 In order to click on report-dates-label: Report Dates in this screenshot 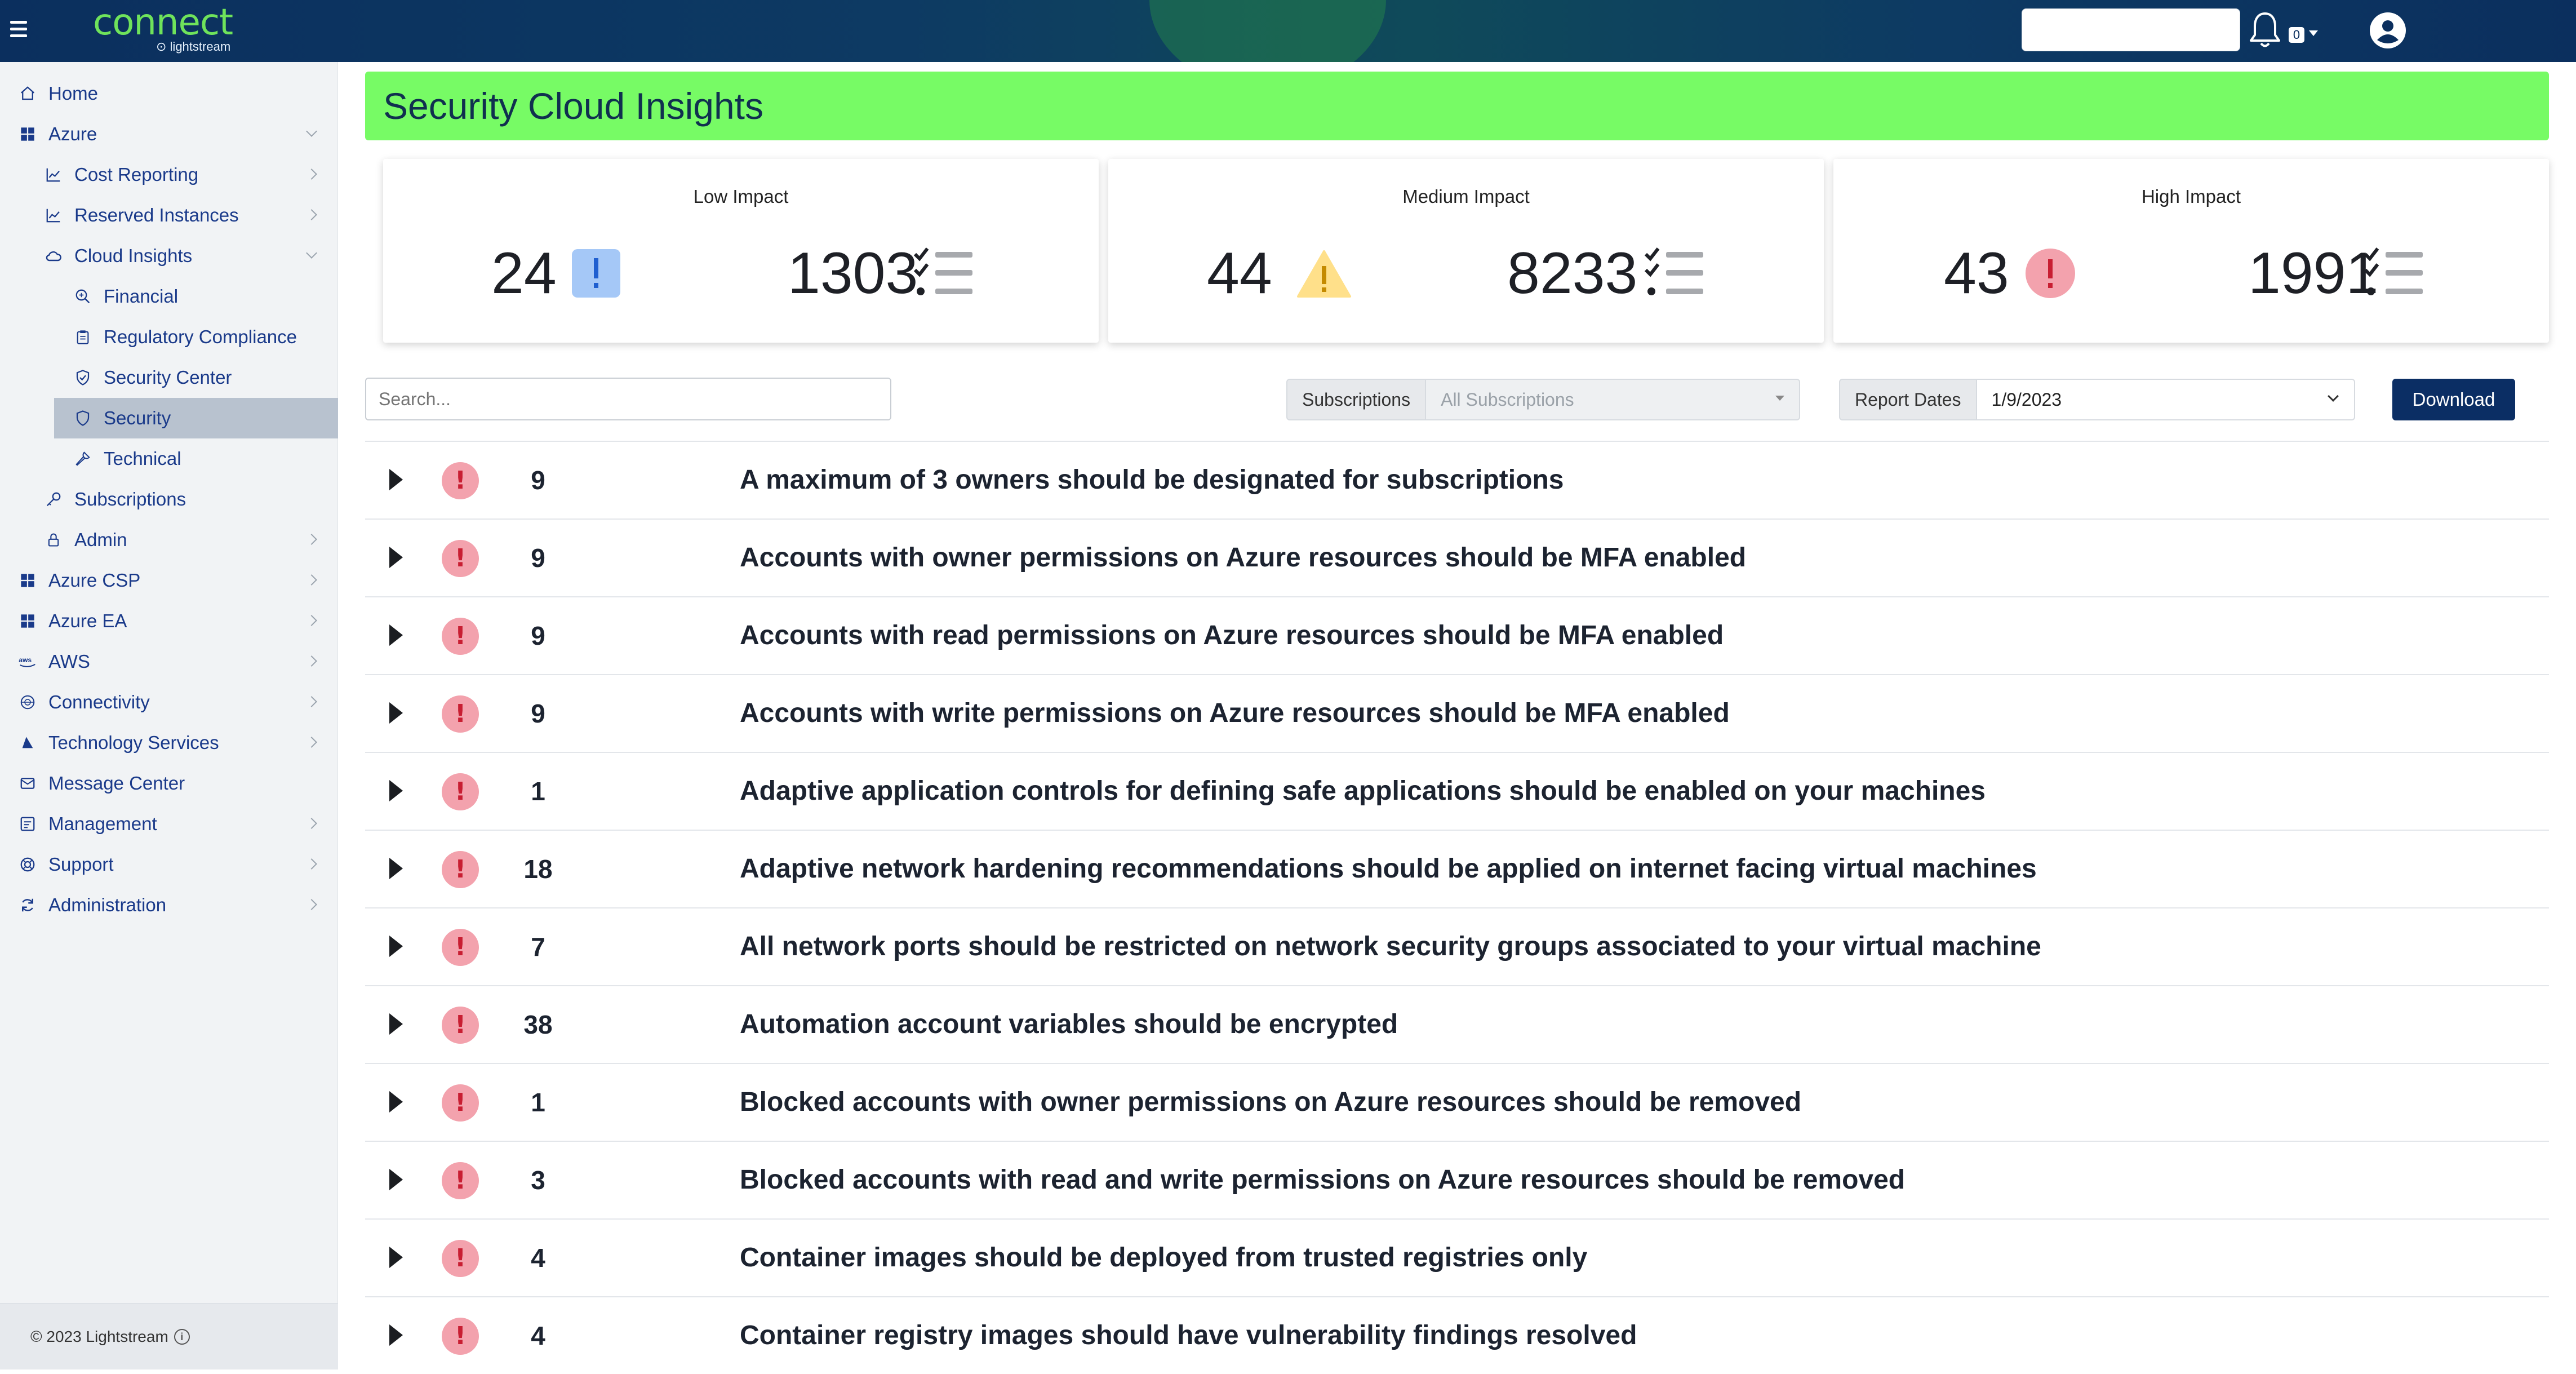, I will do `click(1908, 399)`.